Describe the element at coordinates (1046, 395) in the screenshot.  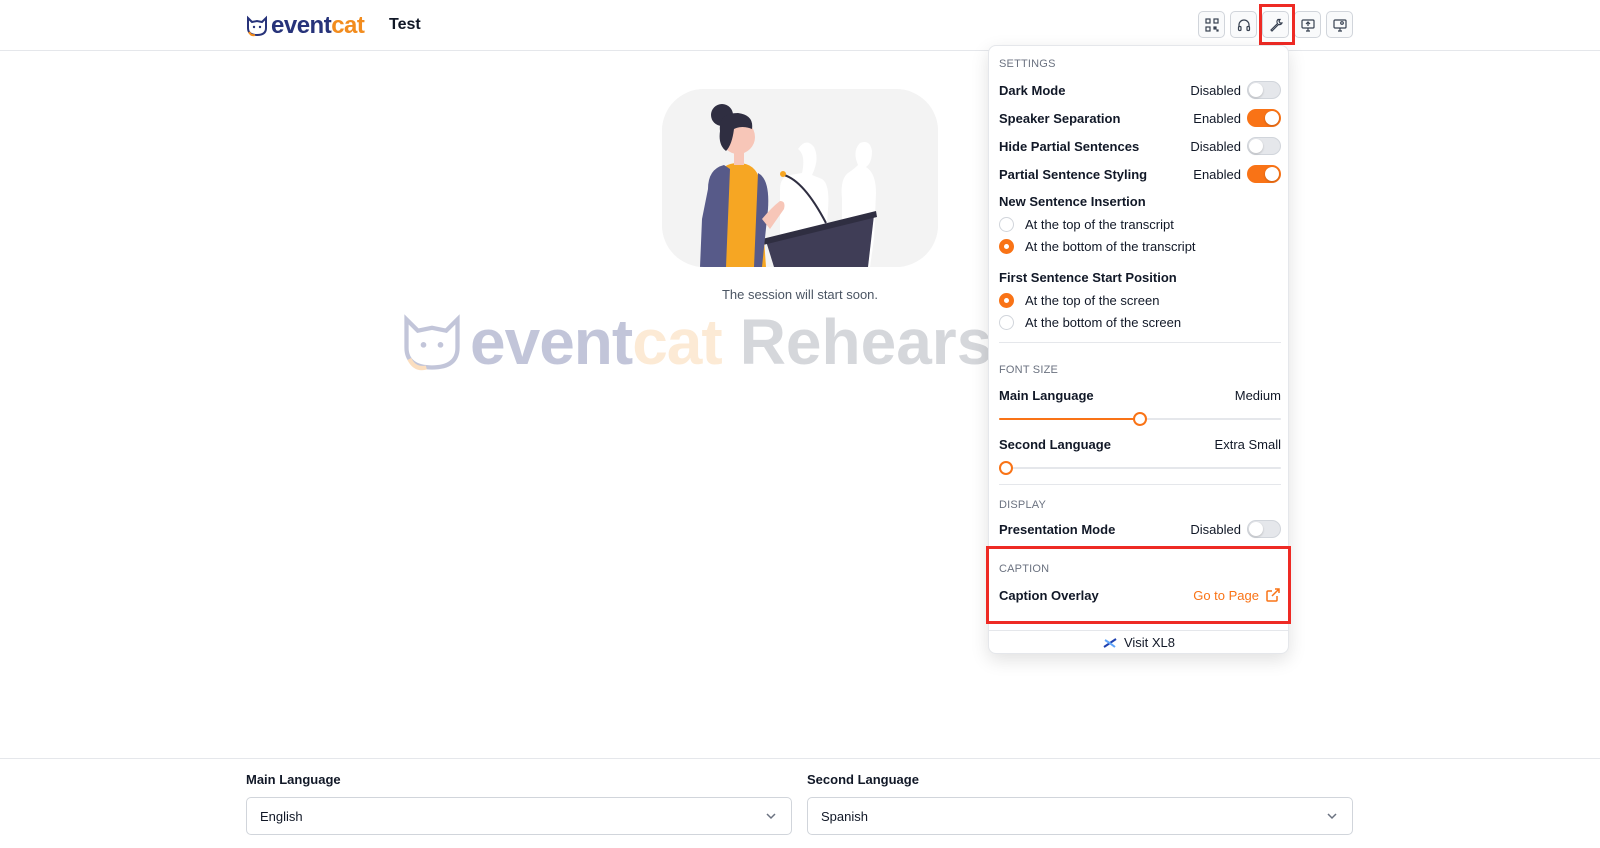
I see `main-language-size-label: Main Language` at that location.